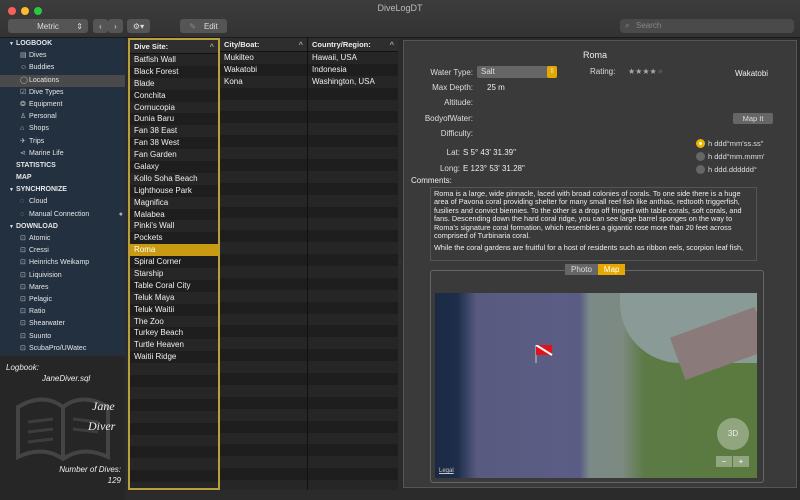 This screenshot has width=800, height=500. I want to click on table-row: Waitii Ridge, so click(174, 357).